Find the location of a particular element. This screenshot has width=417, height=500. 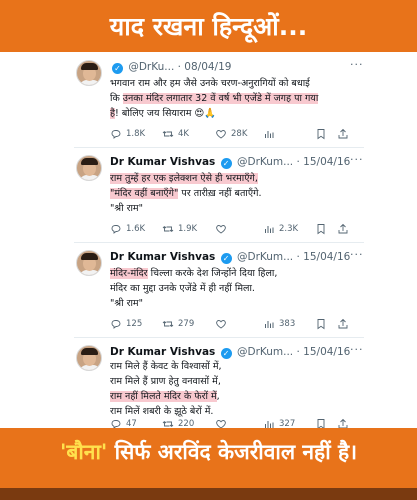

views-button is located at coordinates (289, 134).